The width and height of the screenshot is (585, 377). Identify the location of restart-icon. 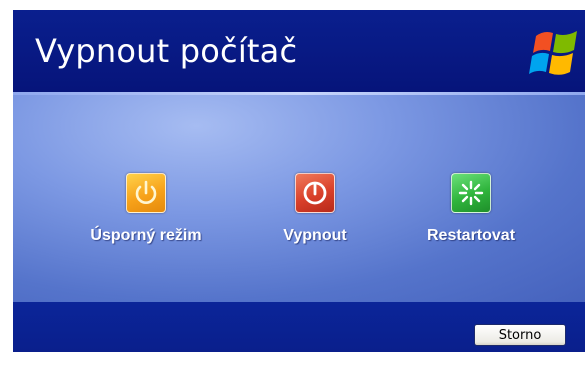
(471, 193).